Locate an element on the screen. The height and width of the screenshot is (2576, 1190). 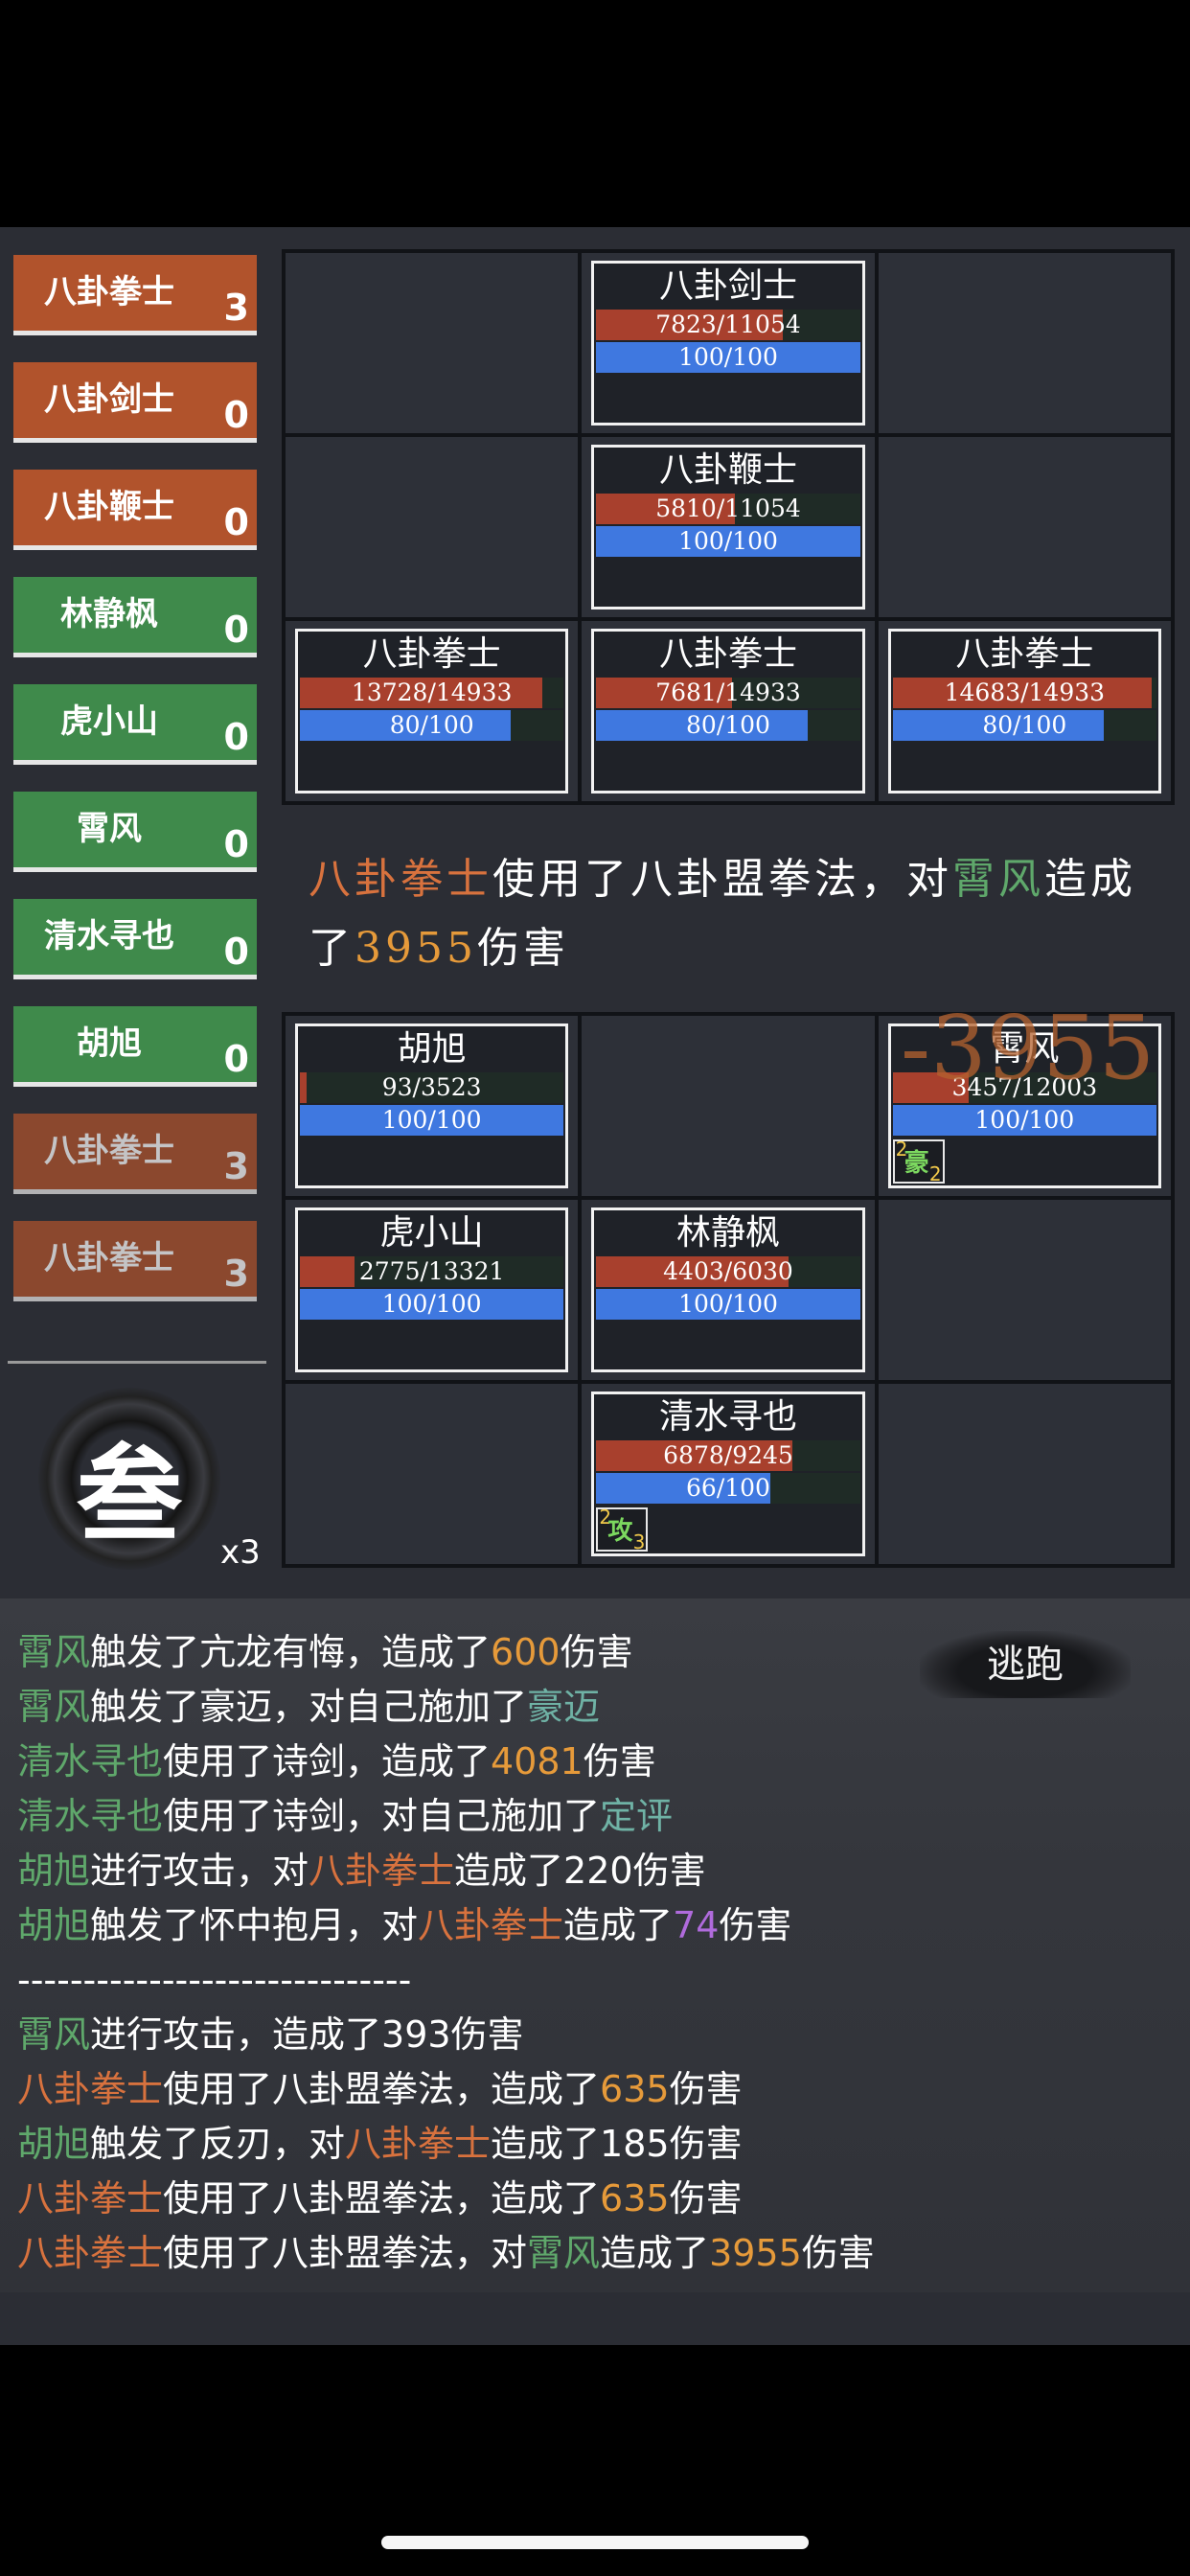
unit-card: 清水寻也 6878/9245 66/100 2 攻 3 is located at coordinates (728, 1474).